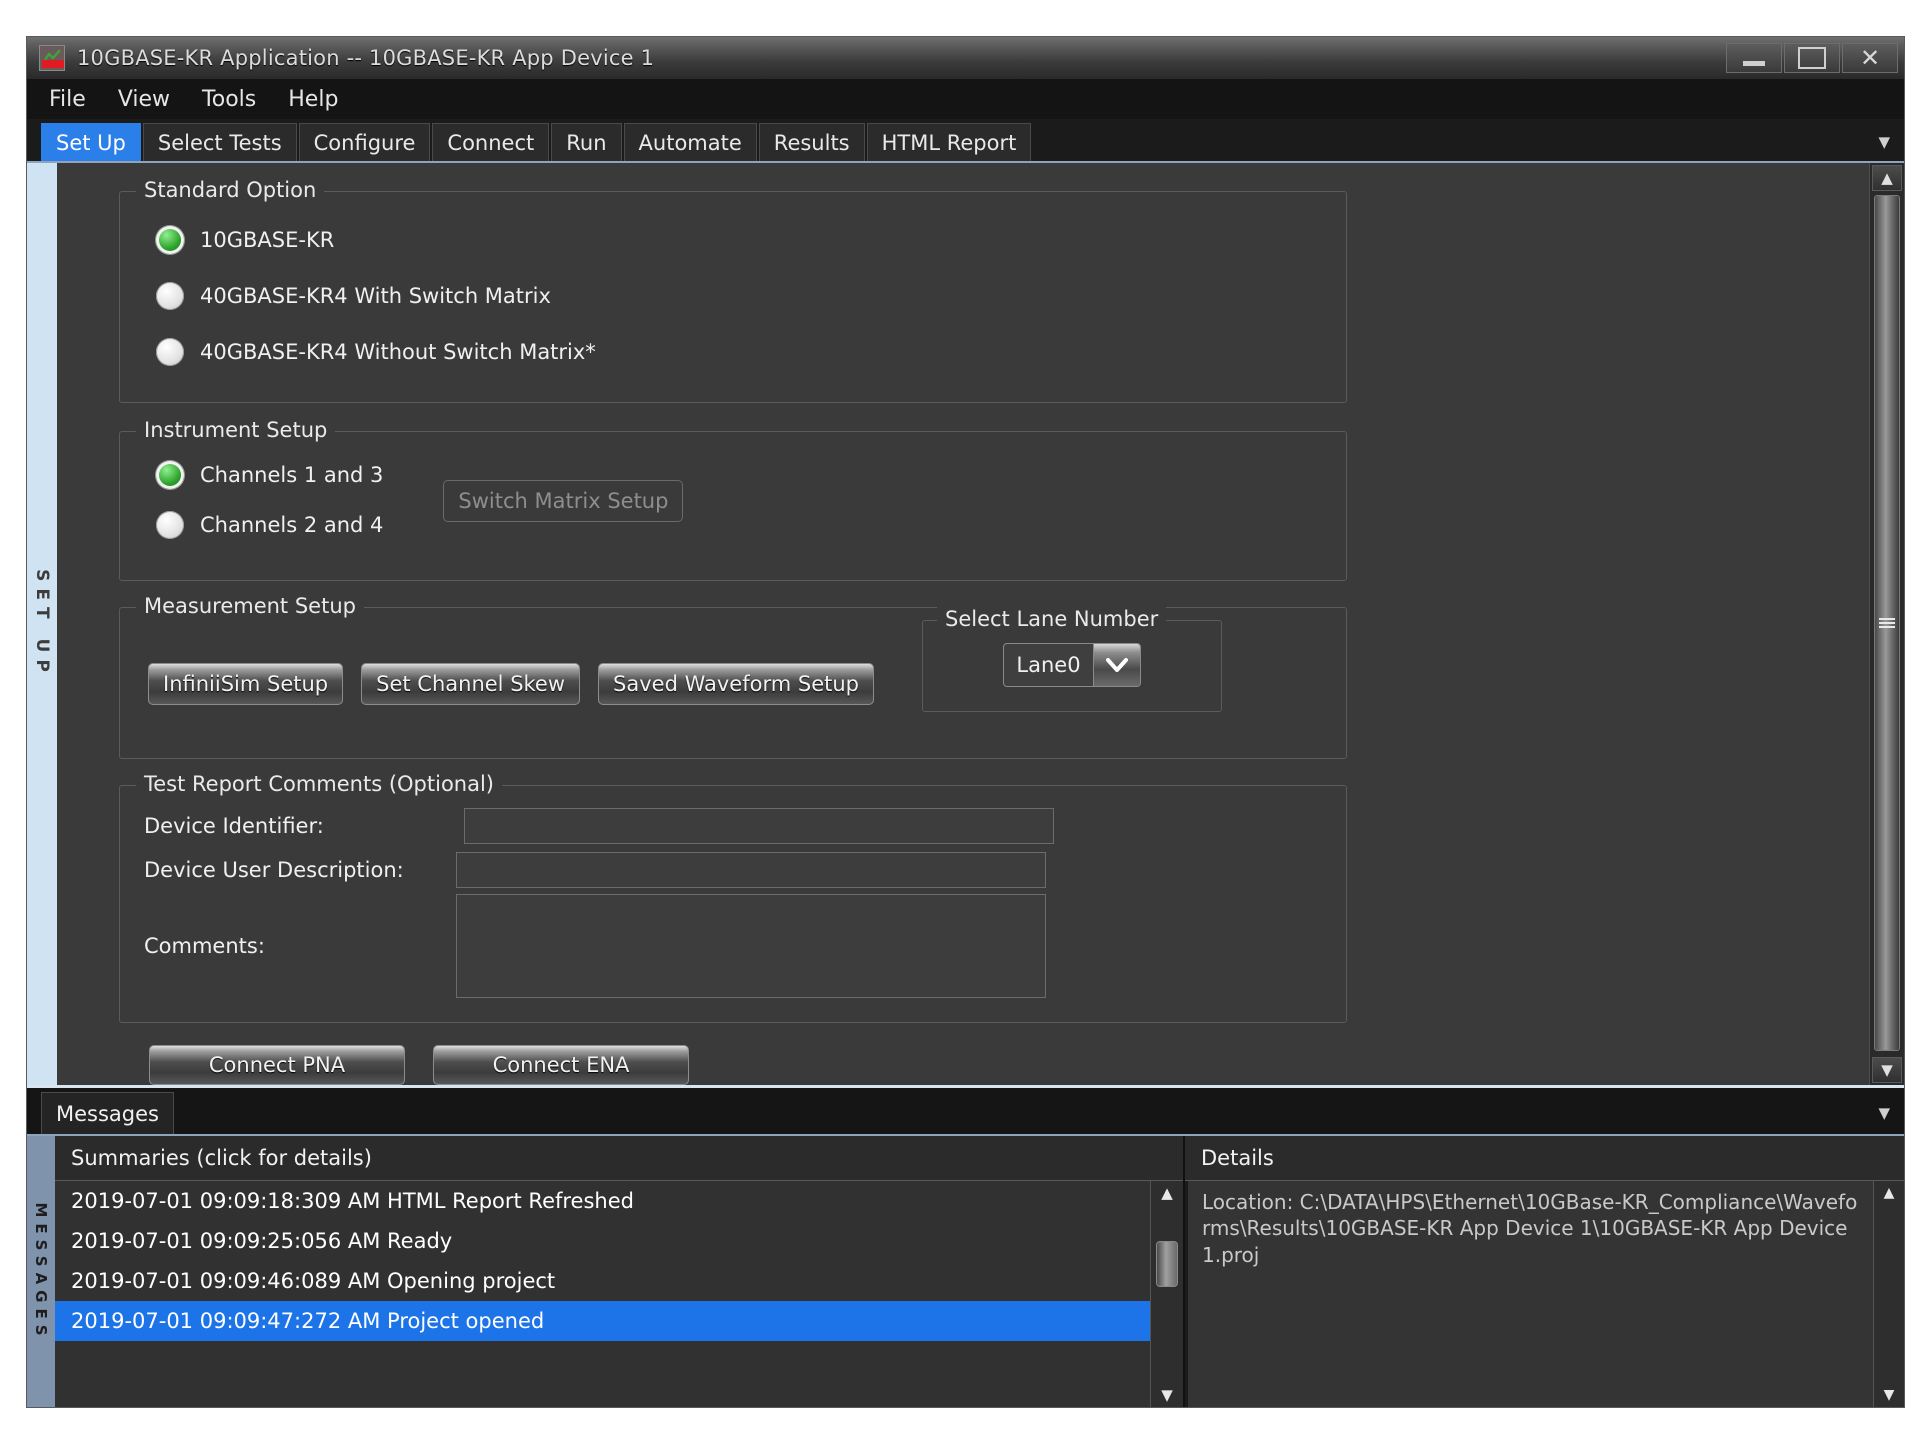  Describe the element at coordinates (751, 946) in the screenshot. I see `comments-textarea` at that location.